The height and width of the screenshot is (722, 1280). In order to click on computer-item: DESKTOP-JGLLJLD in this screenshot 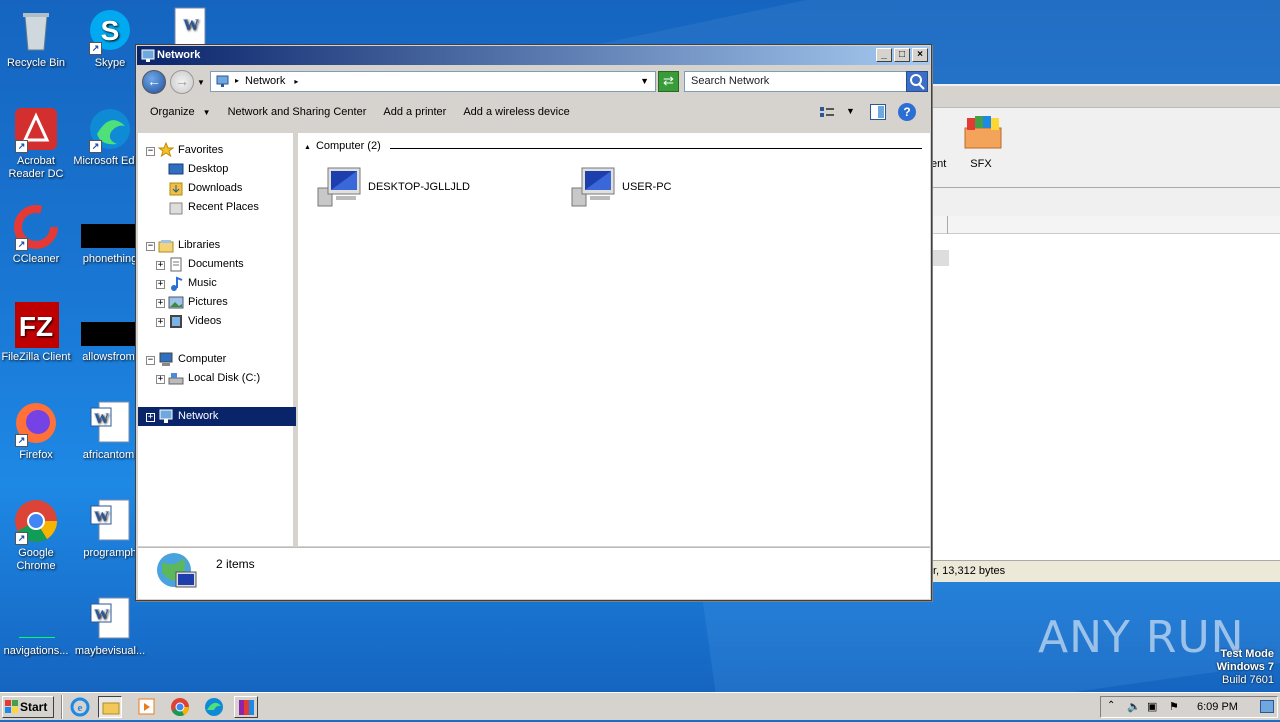, I will do `click(392, 187)`.